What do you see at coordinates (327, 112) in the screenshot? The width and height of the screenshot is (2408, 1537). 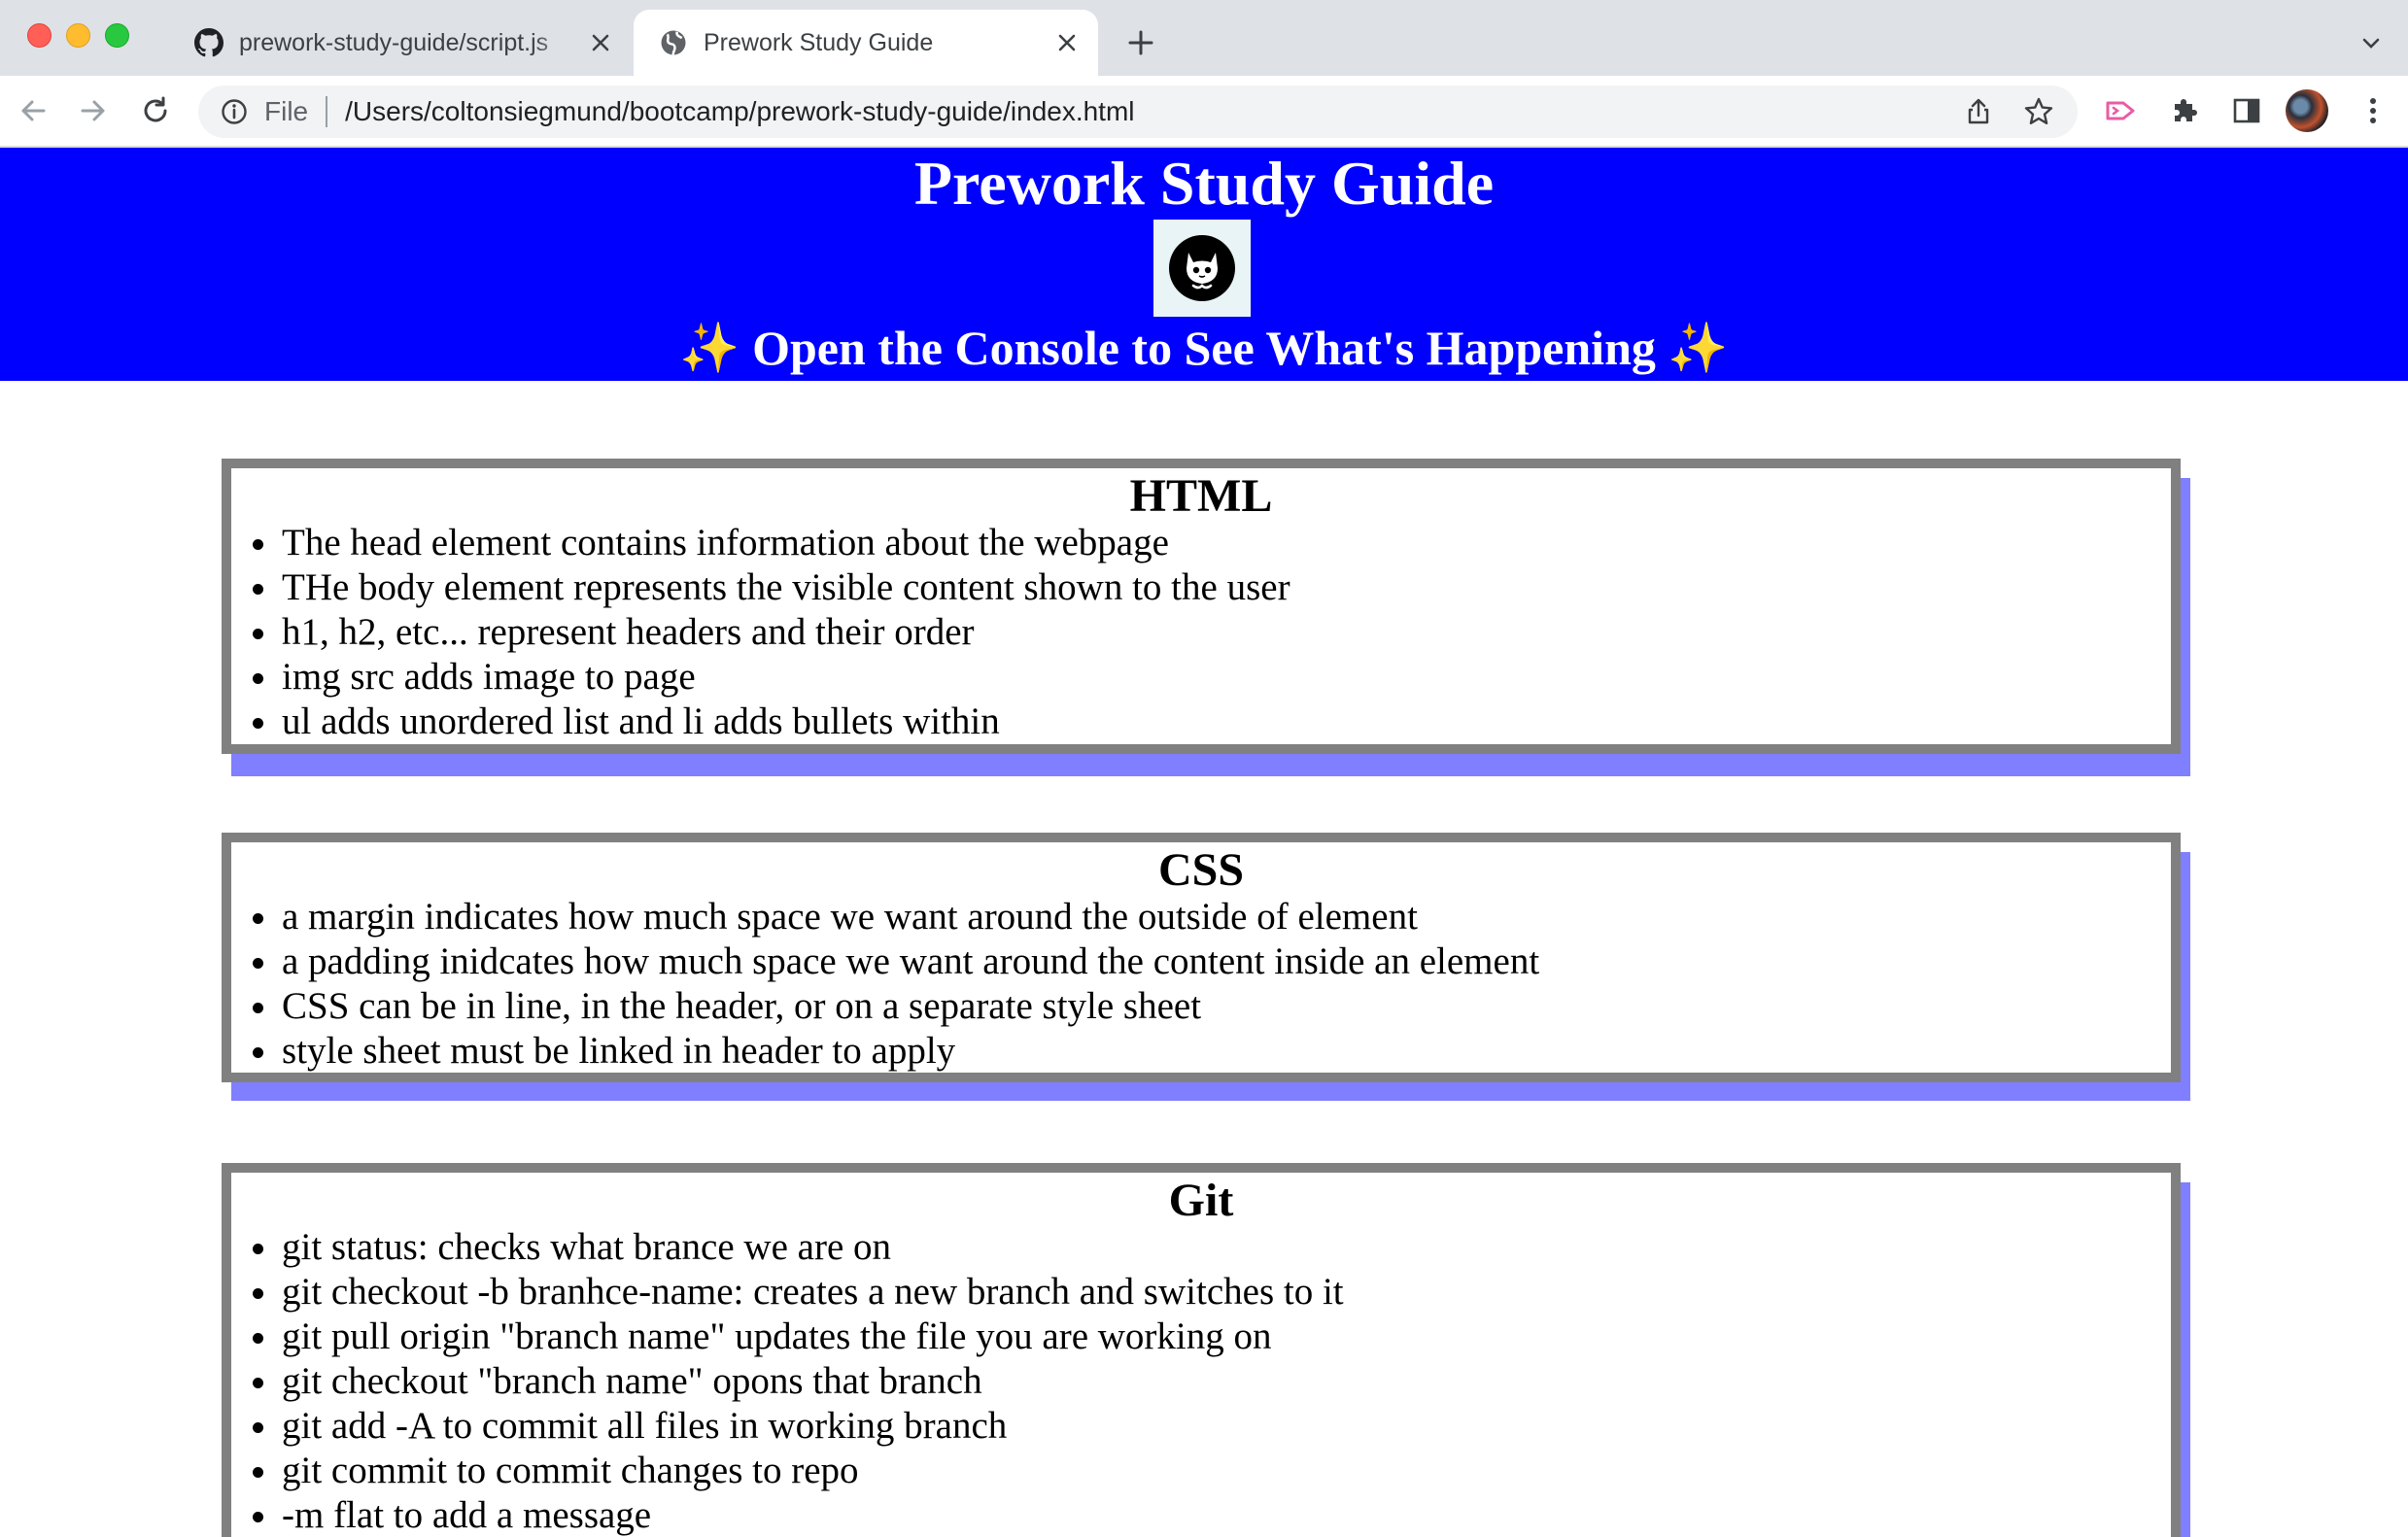 I see `omnibox-divider` at bounding box center [327, 112].